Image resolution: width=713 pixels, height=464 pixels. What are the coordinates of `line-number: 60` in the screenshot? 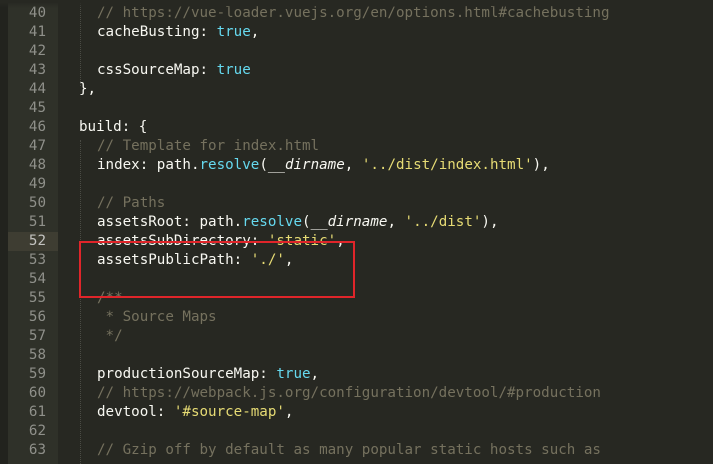 It's located at (37, 393).